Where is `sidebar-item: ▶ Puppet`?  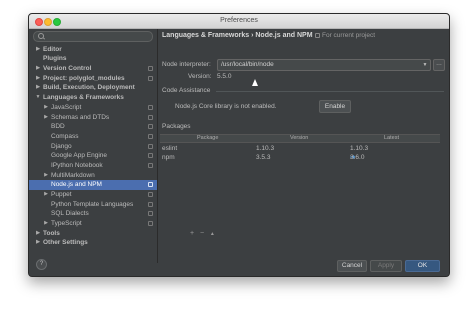
sidebar-item: ▶ Puppet is located at coordinates (93, 195).